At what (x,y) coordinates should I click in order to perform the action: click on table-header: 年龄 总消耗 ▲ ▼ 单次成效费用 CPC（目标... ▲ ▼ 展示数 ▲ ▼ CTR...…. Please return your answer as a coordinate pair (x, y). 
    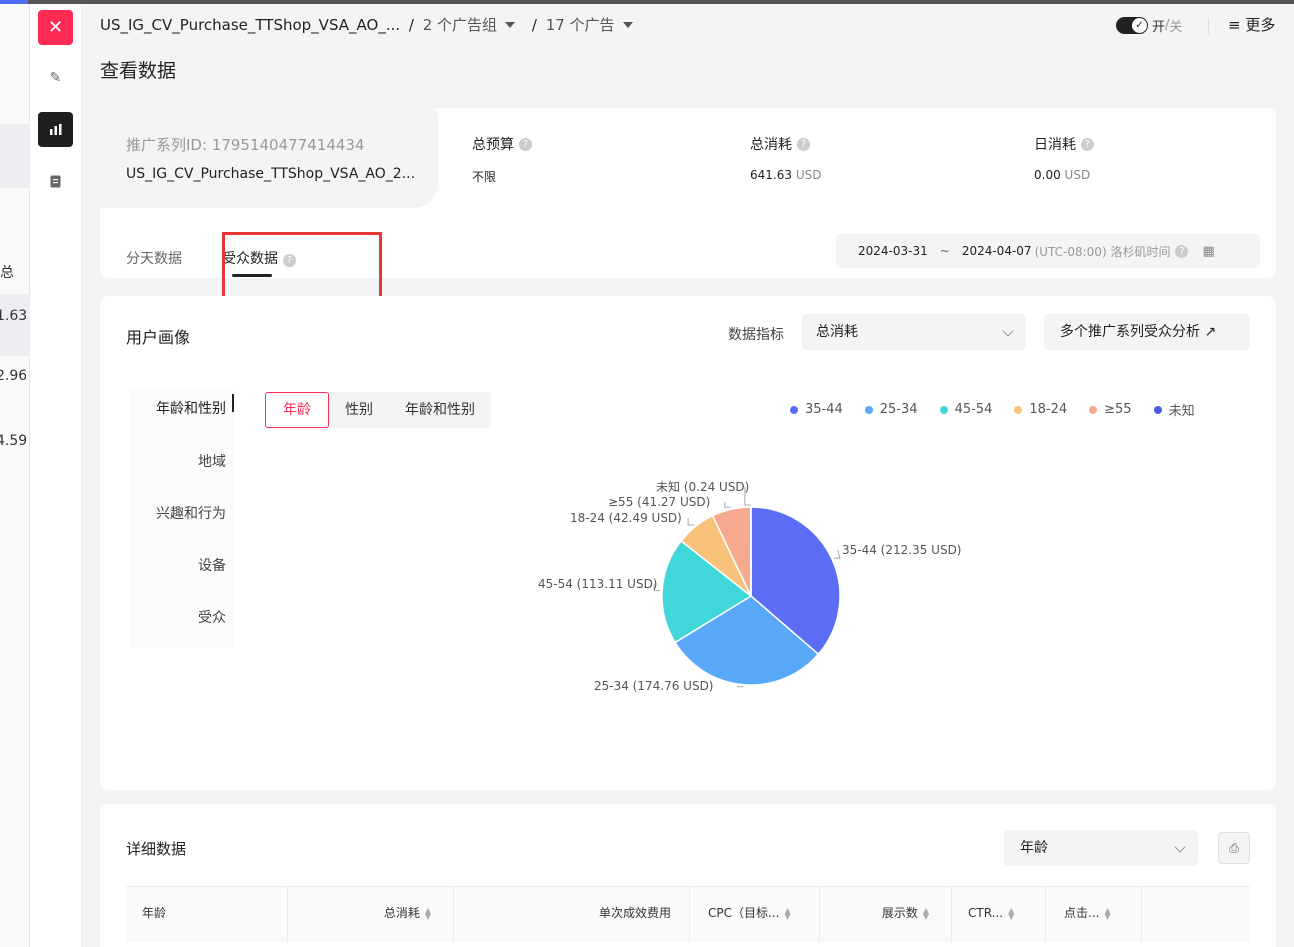
    Looking at the image, I should click on (688, 914).